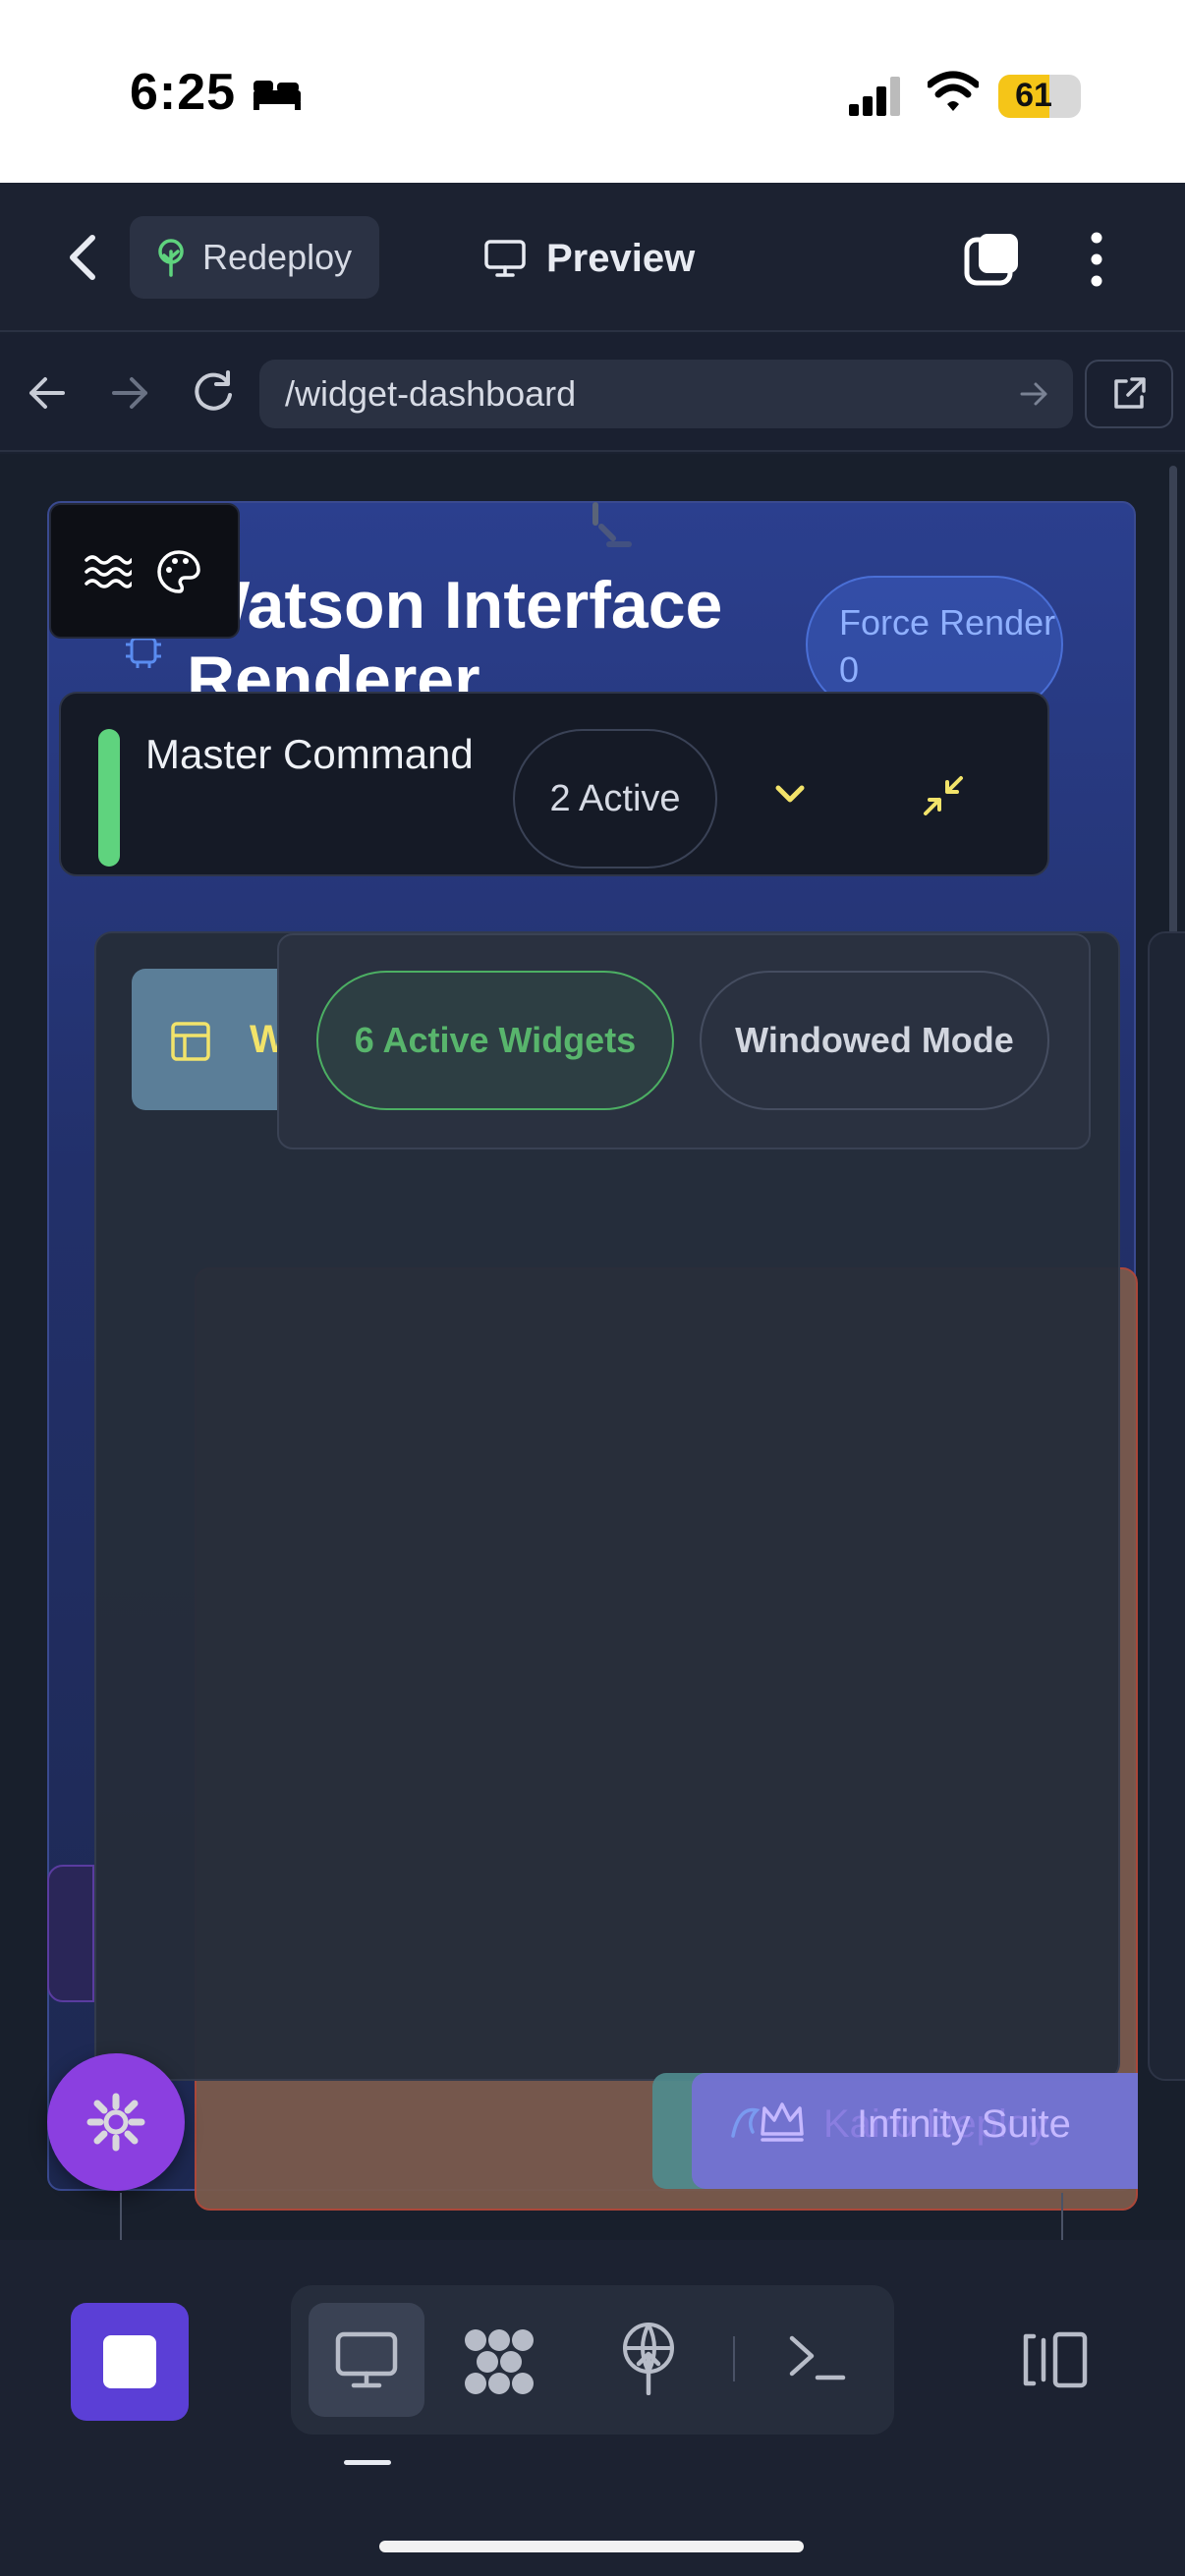 Image resolution: width=1185 pixels, height=2576 pixels. Describe the element at coordinates (278, 257) in the screenshot. I see `redeploy-label: Redeploy` at that location.